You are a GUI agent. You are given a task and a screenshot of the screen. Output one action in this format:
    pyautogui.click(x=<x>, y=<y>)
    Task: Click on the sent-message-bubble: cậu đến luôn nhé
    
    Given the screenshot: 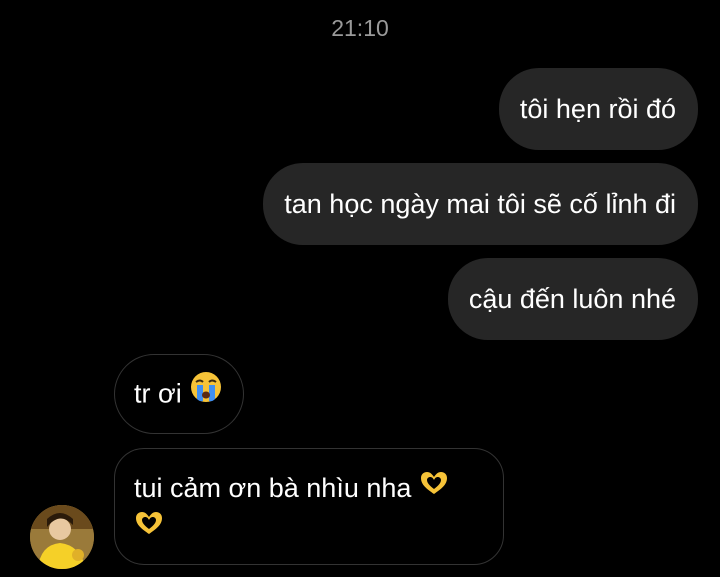 What is the action you would take?
    pyautogui.click(x=572, y=299)
    